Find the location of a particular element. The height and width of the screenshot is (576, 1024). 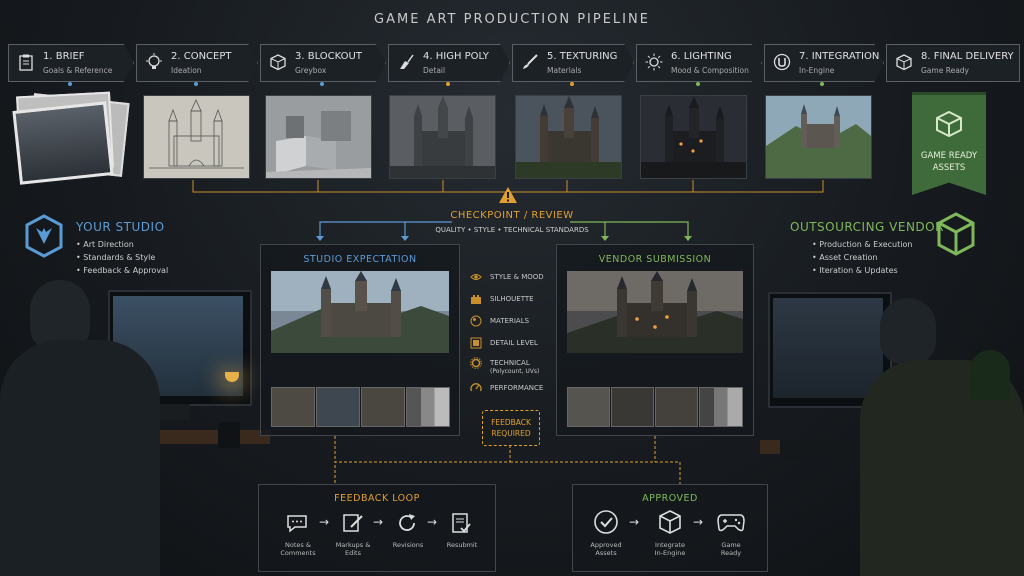

panel-title: APPROVED is located at coordinates (670, 498).